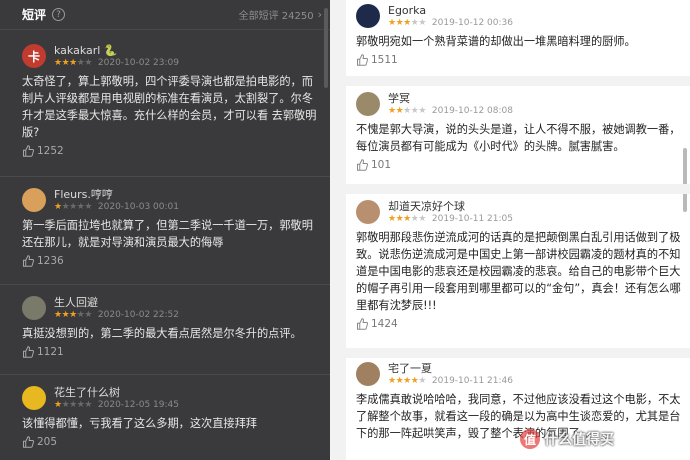 Image resolution: width=690 pixels, height=460 pixels. Describe the element at coordinates (34, 56) in the screenshot. I see `avatar: 卡` at that location.